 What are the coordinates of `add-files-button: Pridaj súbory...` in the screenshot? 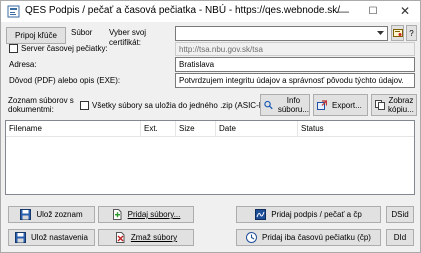 It's located at (146, 214).